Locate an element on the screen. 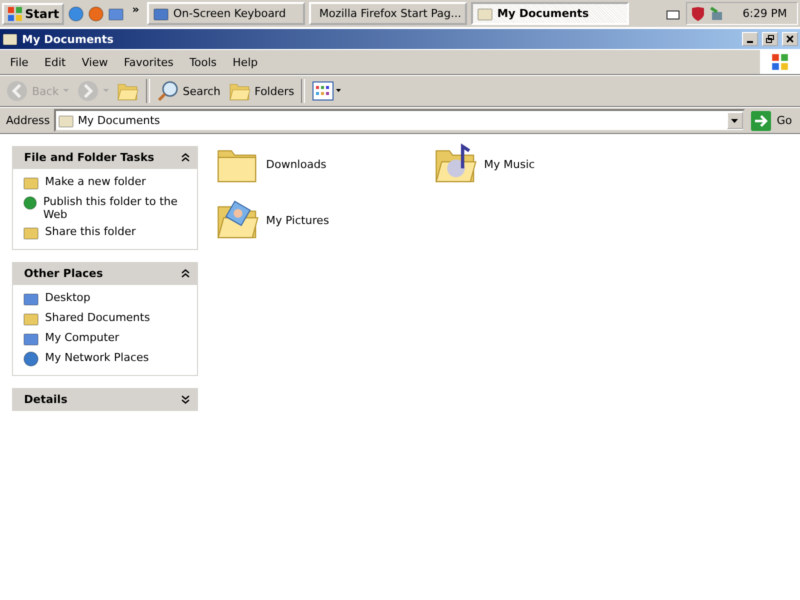  go-button: Go is located at coordinates (772, 120).